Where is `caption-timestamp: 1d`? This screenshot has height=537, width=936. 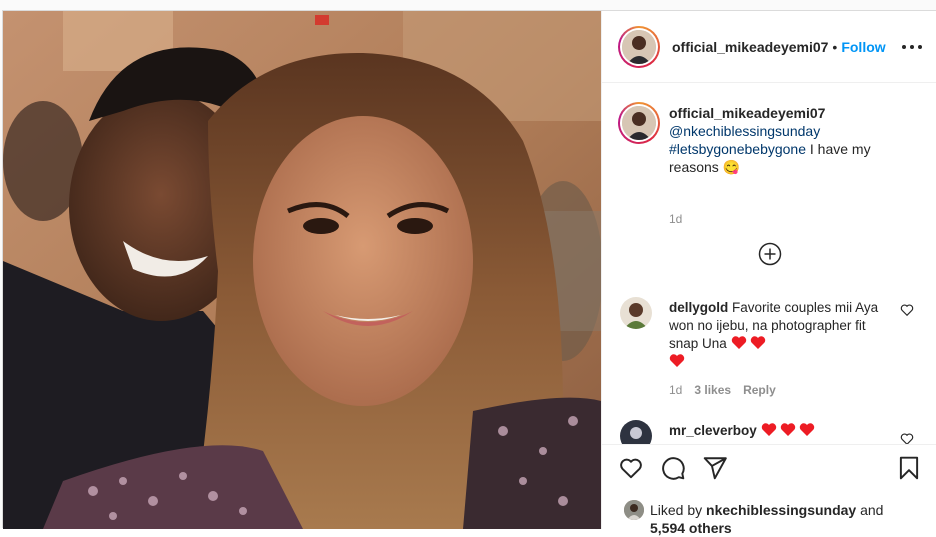 caption-timestamp: 1d is located at coordinates (675, 219).